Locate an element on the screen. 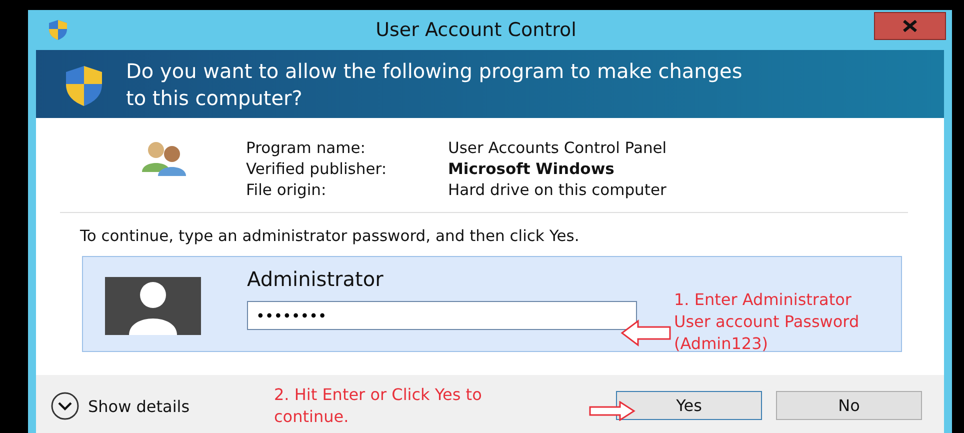 The height and width of the screenshot is (433, 964). instruction-text: To continue, type an administrator password, and then click Yes. is located at coordinates (330, 236).